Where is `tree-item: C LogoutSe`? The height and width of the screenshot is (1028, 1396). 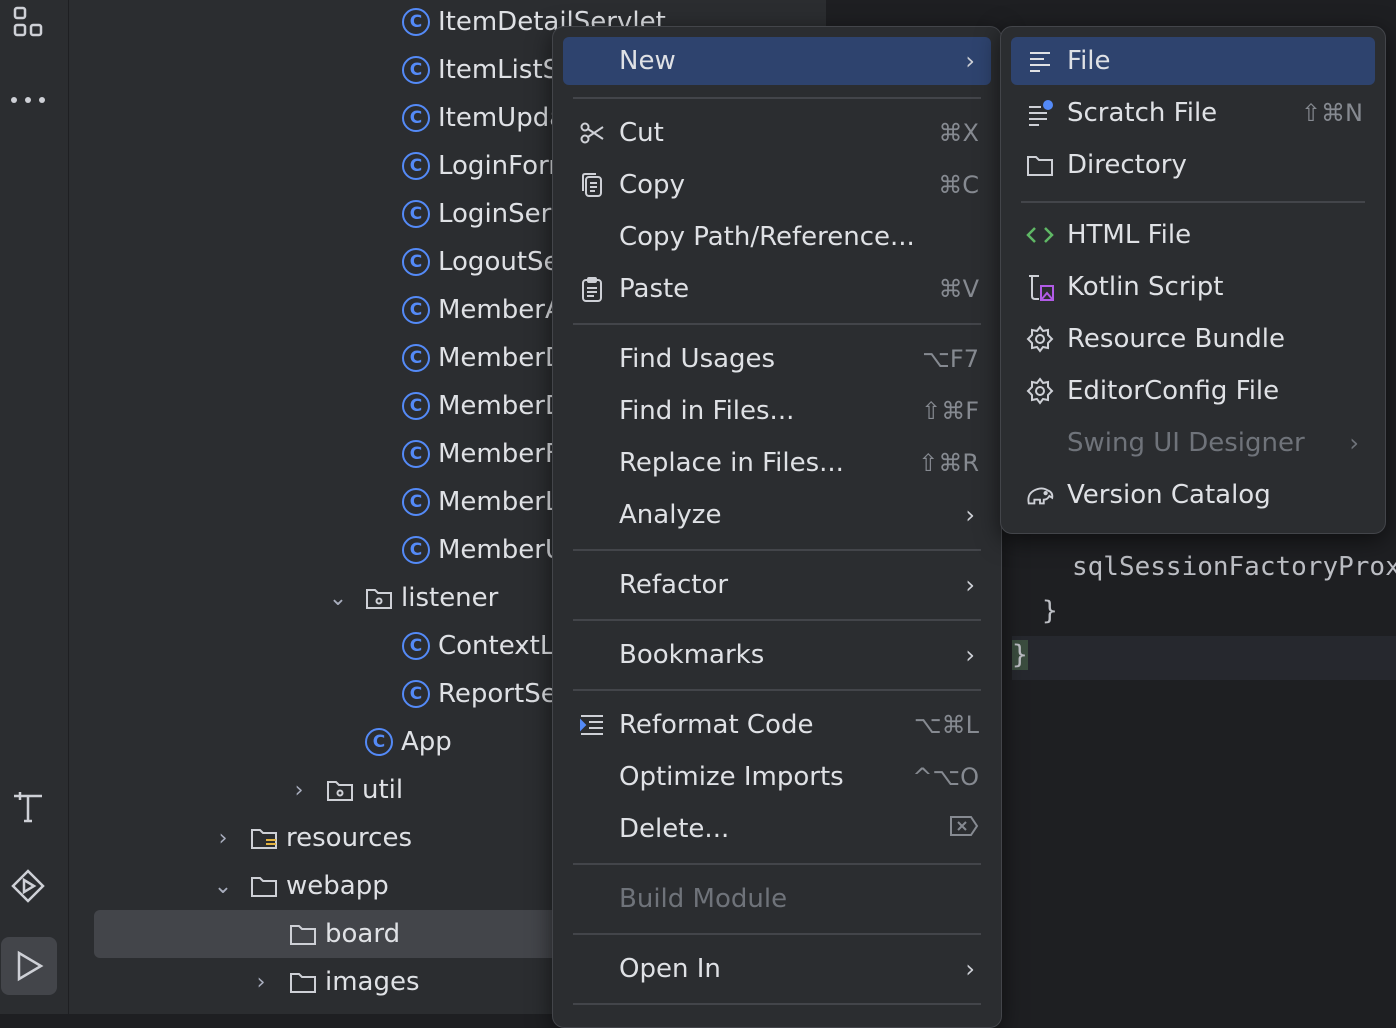
tree-item: C LogoutSe is located at coordinates (481, 262).